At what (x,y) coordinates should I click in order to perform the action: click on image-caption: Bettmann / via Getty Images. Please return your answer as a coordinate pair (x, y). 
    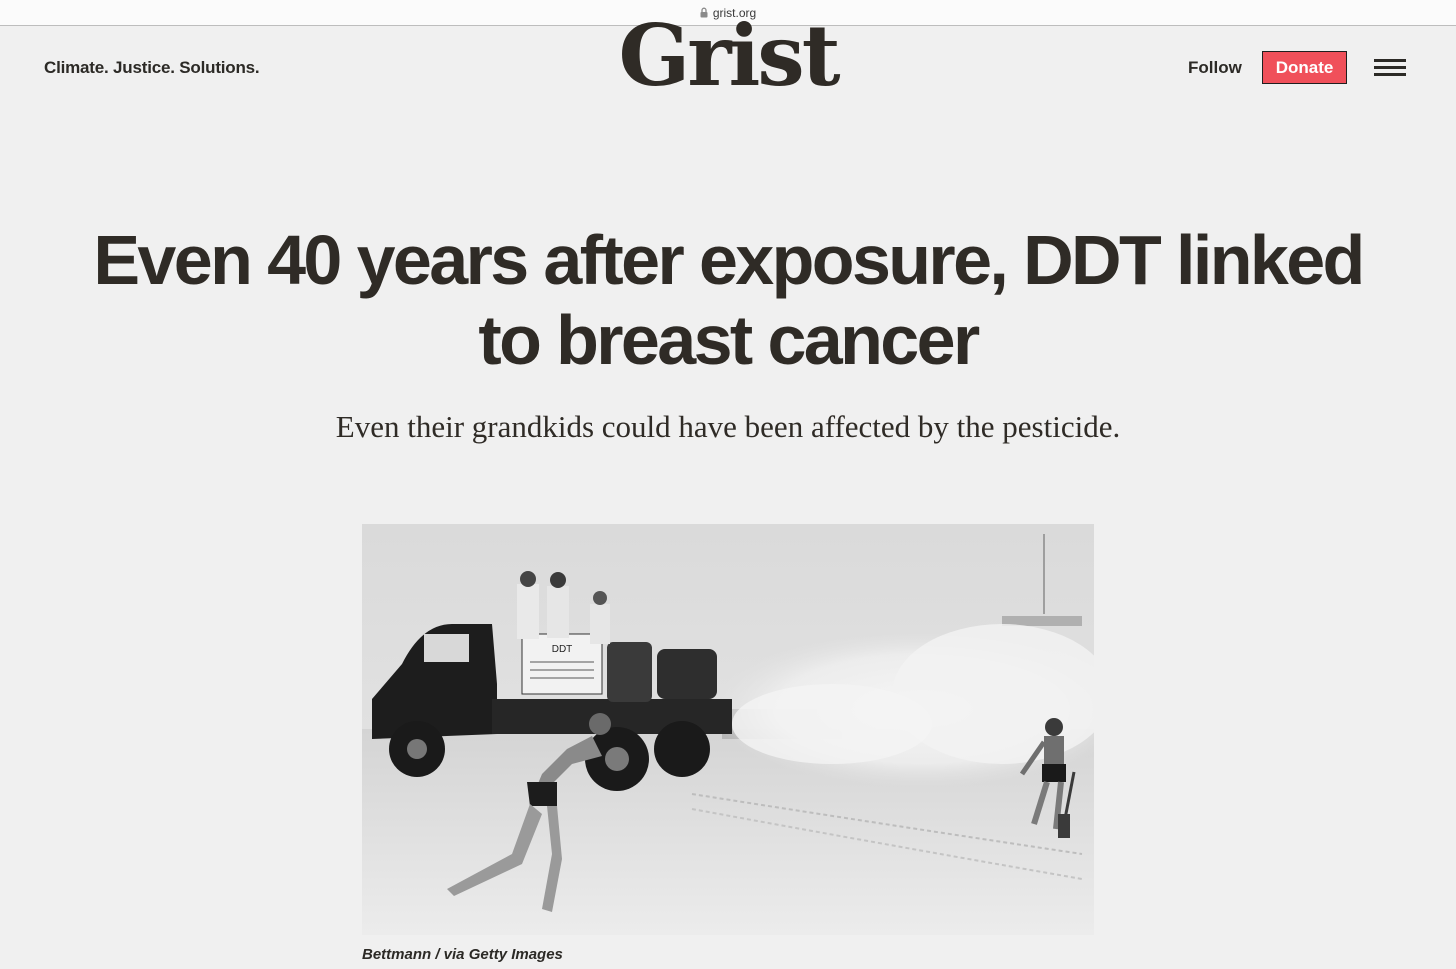
    Looking at the image, I should click on (462, 954).